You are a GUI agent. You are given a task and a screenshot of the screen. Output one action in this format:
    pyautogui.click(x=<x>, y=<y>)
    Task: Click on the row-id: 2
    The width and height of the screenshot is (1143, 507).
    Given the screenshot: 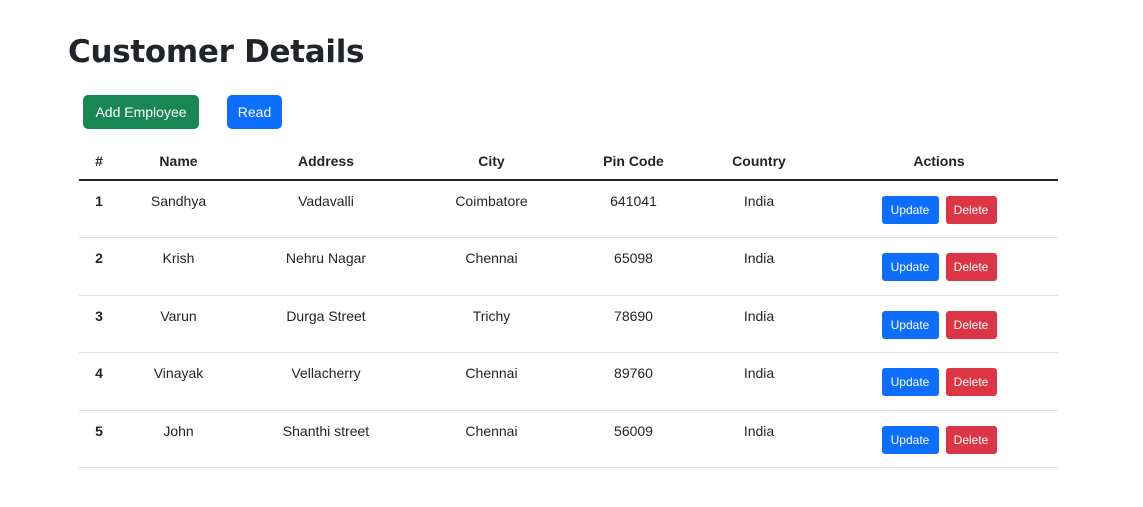 What is the action you would take?
    pyautogui.click(x=99, y=258)
    